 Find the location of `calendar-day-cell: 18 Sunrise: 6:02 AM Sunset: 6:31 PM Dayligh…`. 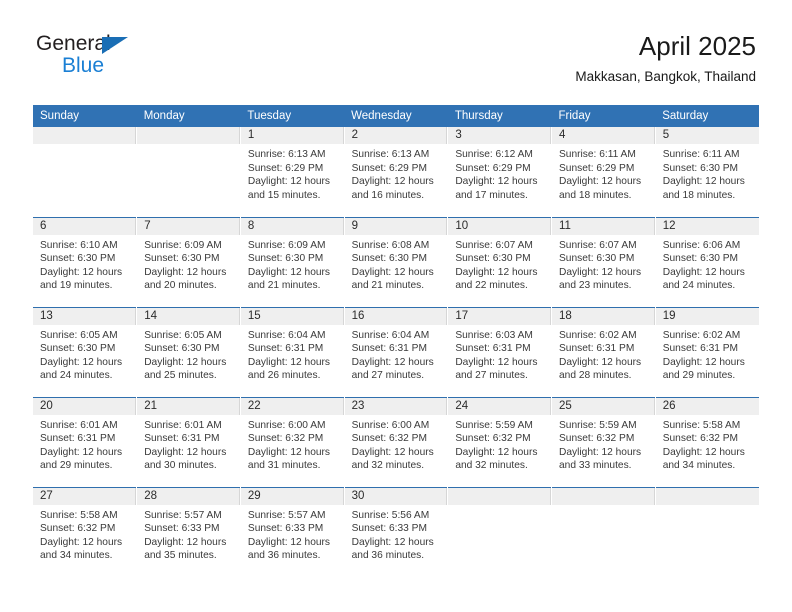

calendar-day-cell: 18 Sunrise: 6:02 AM Sunset: 6:31 PM Dayligh… is located at coordinates (603, 351).